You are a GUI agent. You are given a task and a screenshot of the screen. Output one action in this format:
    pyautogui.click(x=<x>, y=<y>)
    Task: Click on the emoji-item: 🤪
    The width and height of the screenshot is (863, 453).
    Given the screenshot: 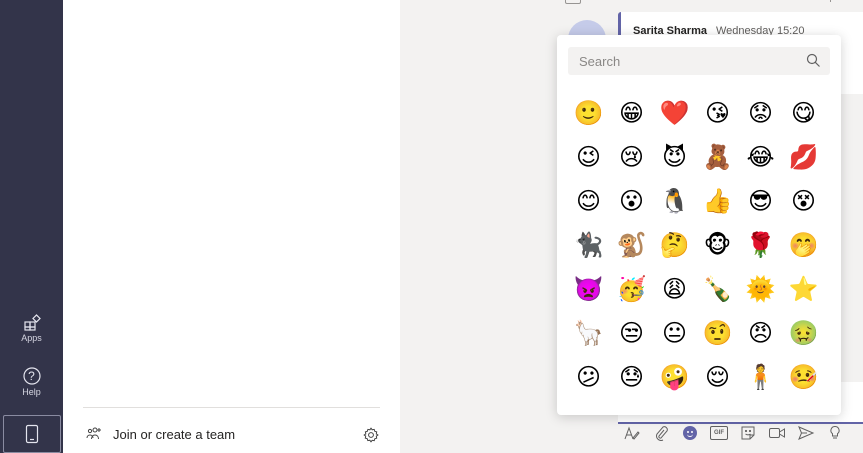 What is the action you would take?
    pyautogui.click(x=674, y=378)
    